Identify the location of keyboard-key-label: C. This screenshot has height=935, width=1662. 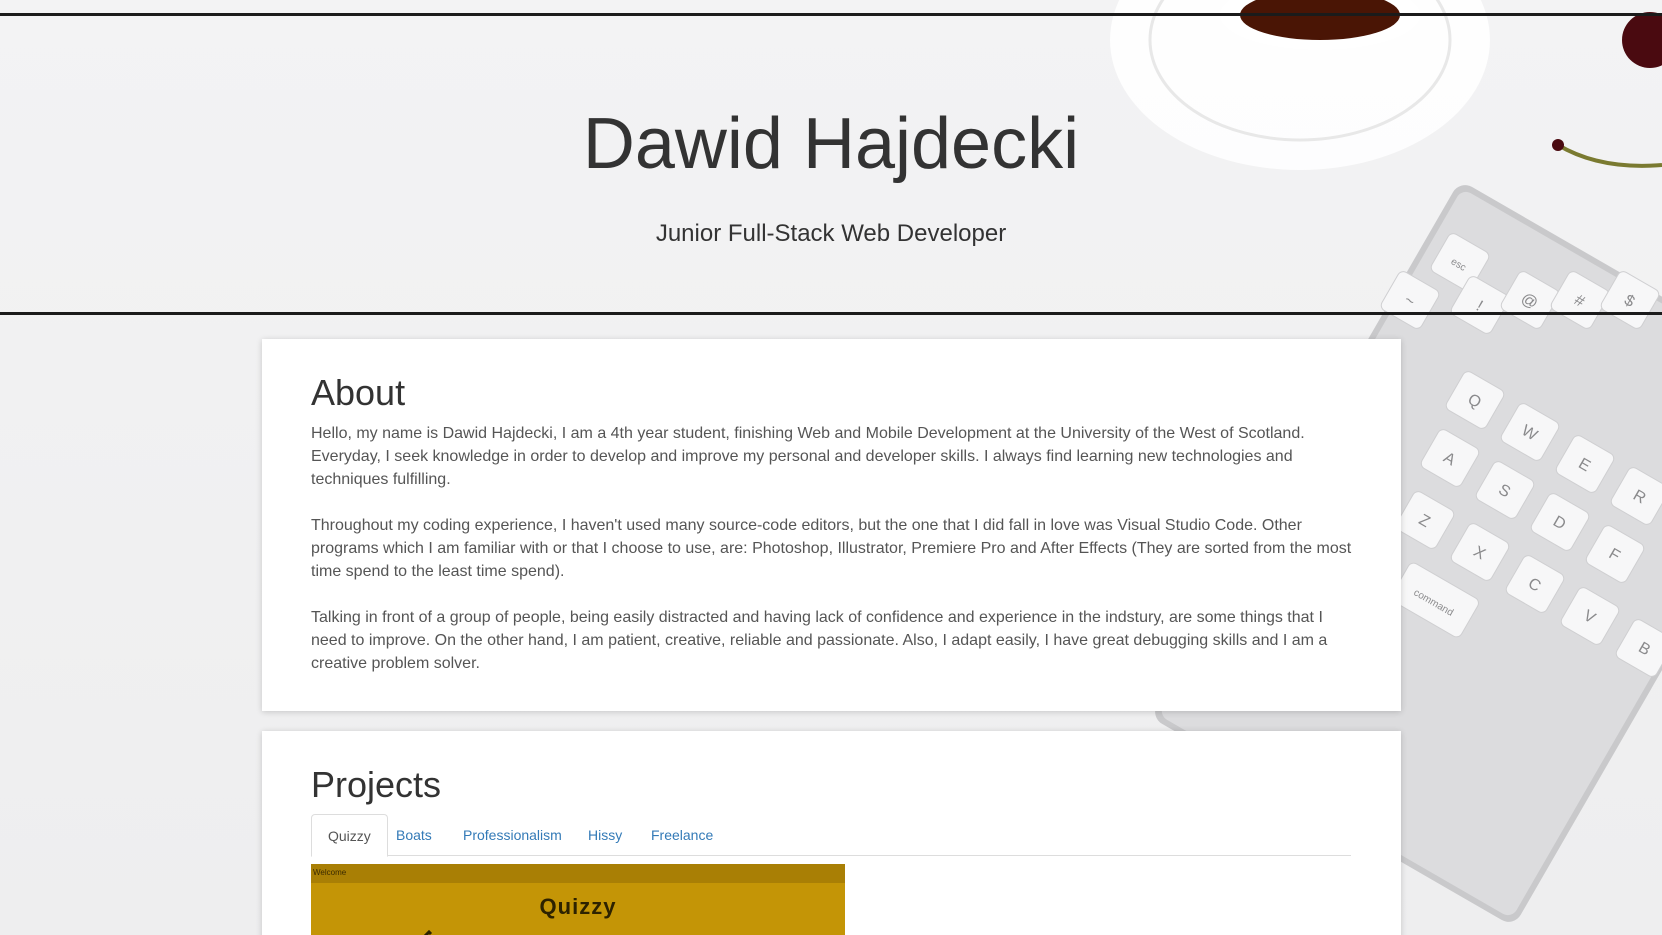
(1534, 585).